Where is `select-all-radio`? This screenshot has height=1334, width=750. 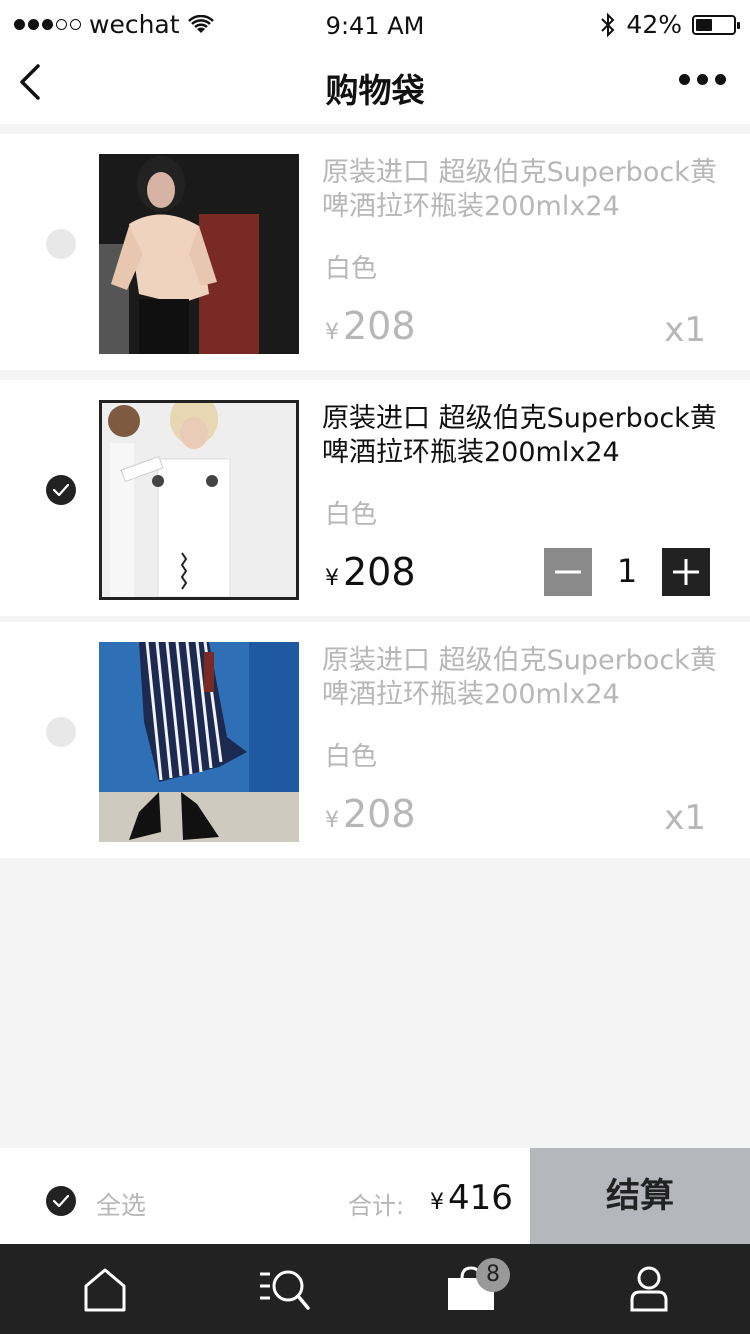 select-all-radio is located at coordinates (61, 1201).